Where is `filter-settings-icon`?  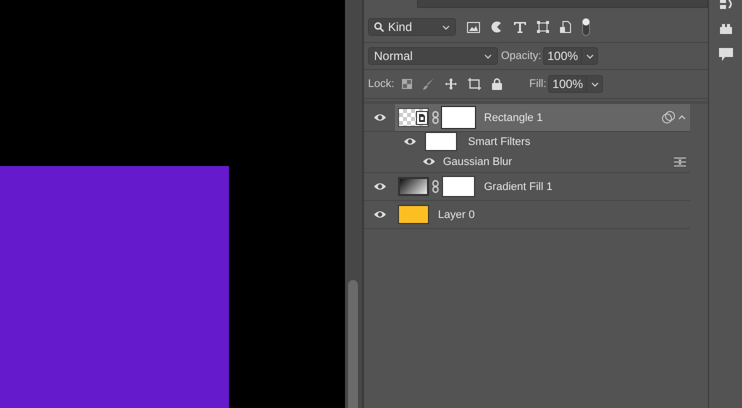
filter-settings-icon is located at coordinates (680, 161).